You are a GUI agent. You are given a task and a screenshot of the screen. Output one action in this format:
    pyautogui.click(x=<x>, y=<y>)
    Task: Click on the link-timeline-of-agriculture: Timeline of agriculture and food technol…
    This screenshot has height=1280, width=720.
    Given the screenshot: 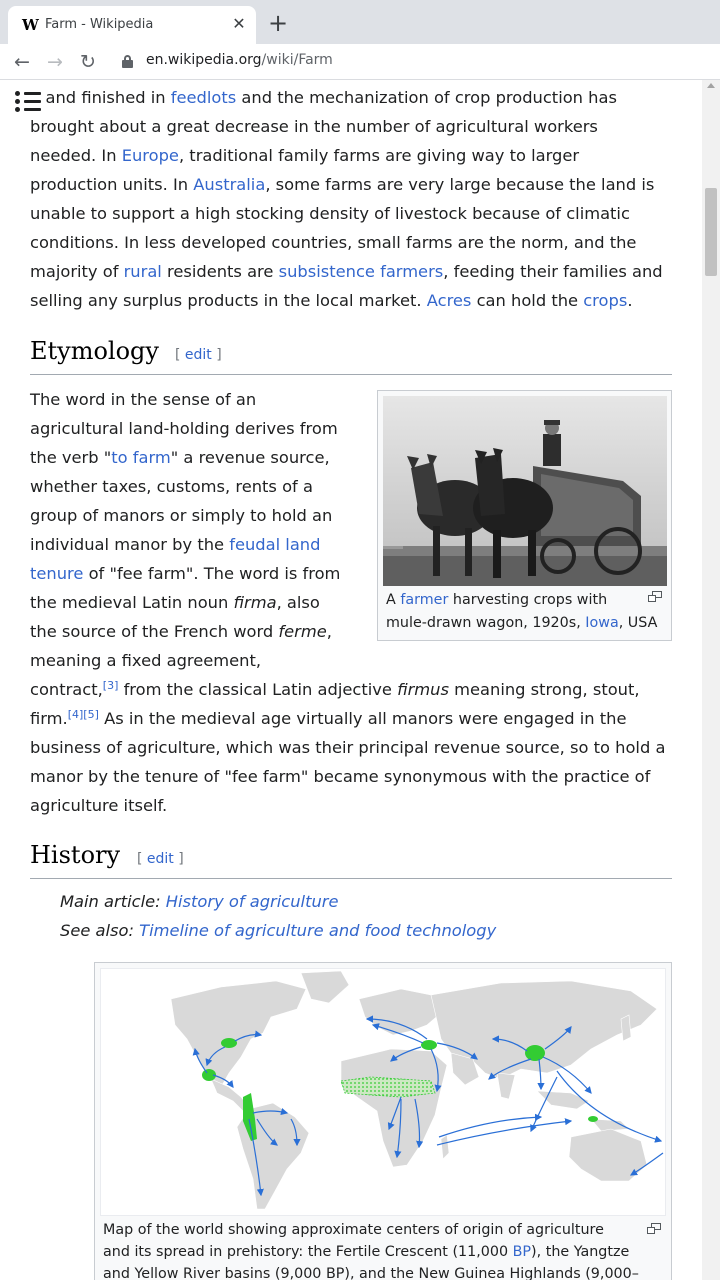 What is the action you would take?
    pyautogui.click(x=317, y=930)
    